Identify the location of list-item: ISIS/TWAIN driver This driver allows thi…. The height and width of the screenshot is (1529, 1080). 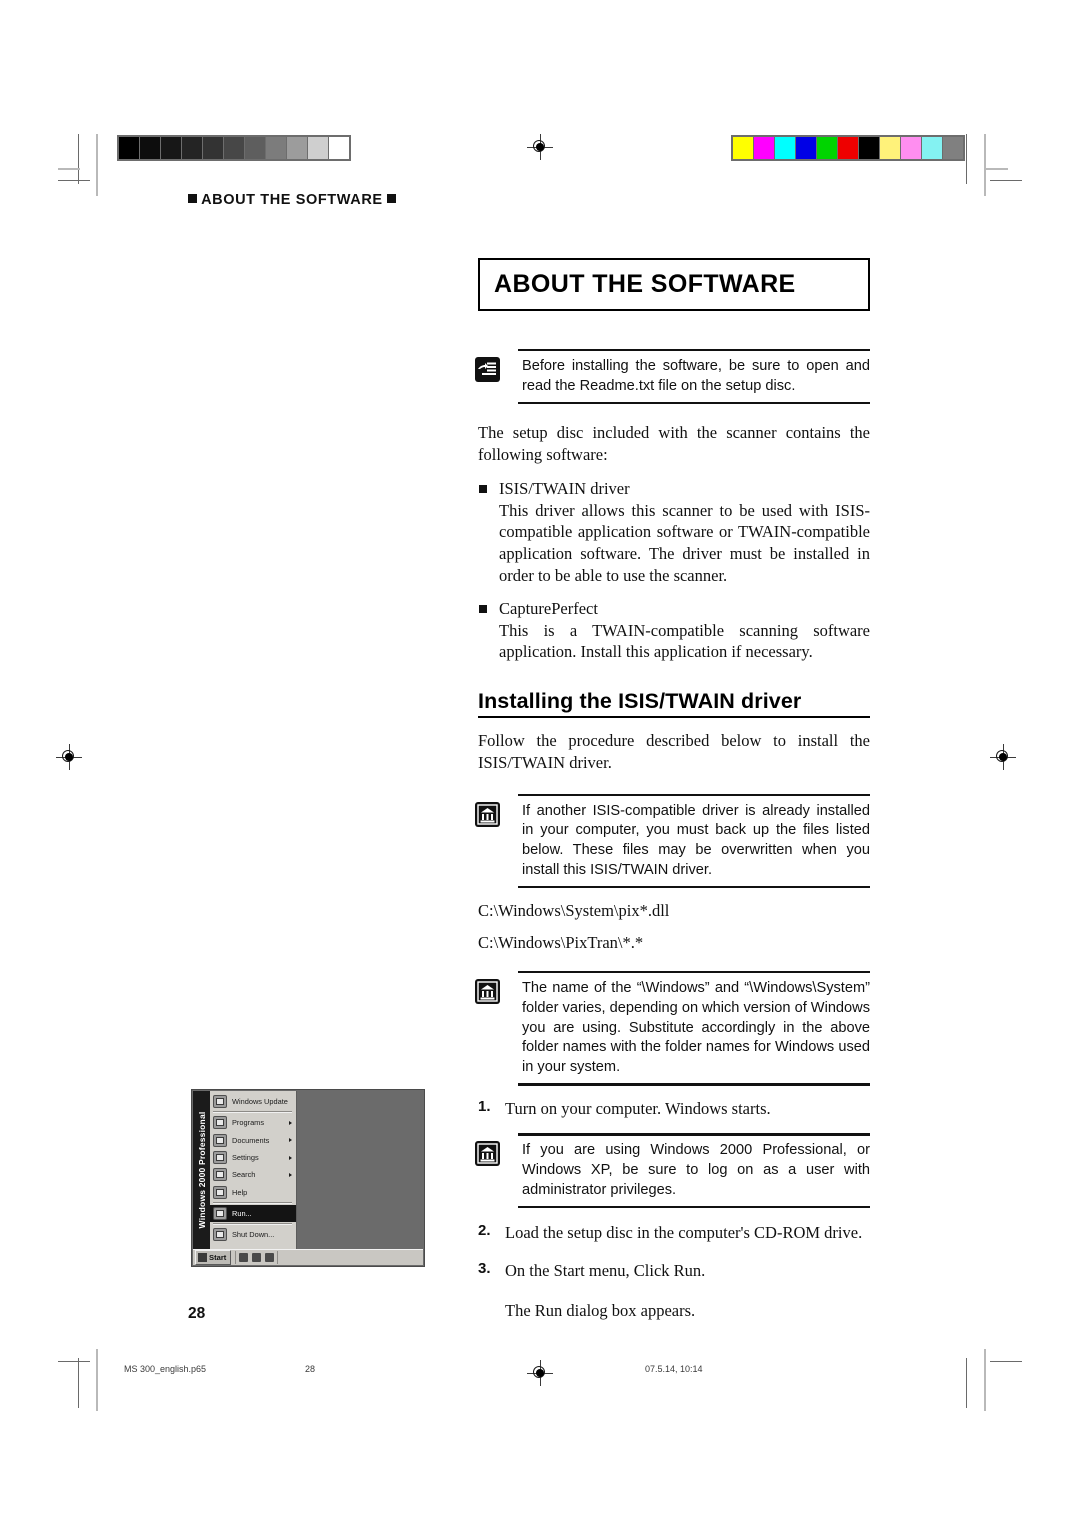
(674, 532).